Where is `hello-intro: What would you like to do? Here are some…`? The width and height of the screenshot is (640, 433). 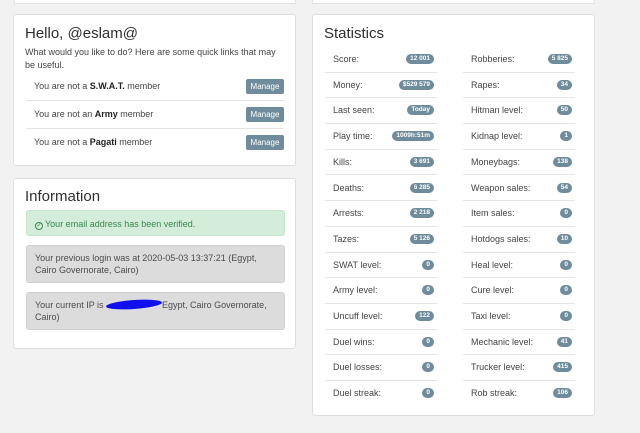 hello-intro: What would you like to do? Here are some… is located at coordinates (150, 58).